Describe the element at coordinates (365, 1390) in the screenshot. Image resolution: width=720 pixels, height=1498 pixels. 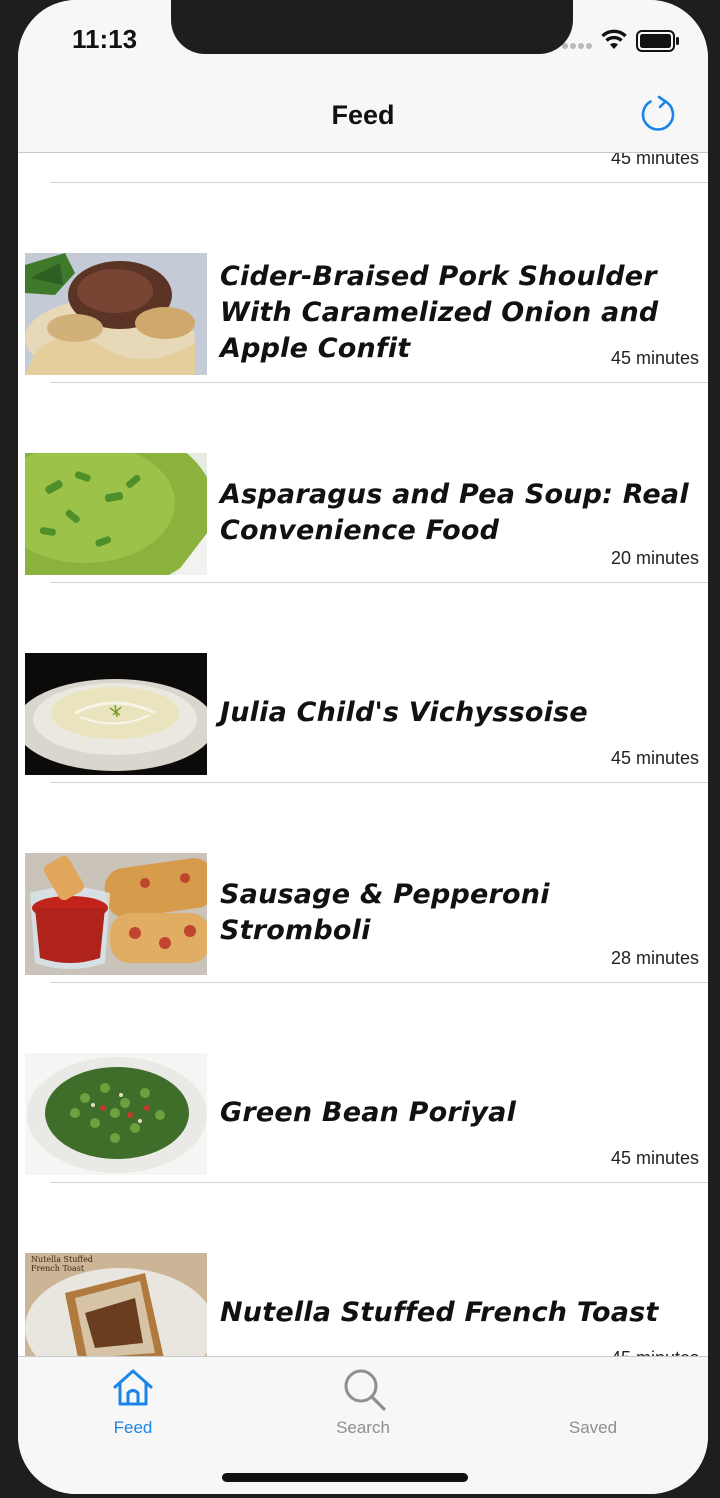
I see `search-icon` at that location.